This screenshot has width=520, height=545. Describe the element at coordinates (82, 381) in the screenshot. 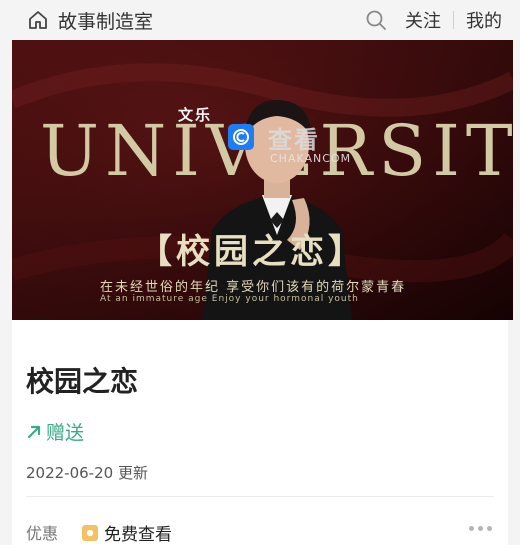

I see `story-title: 校园之恋` at that location.